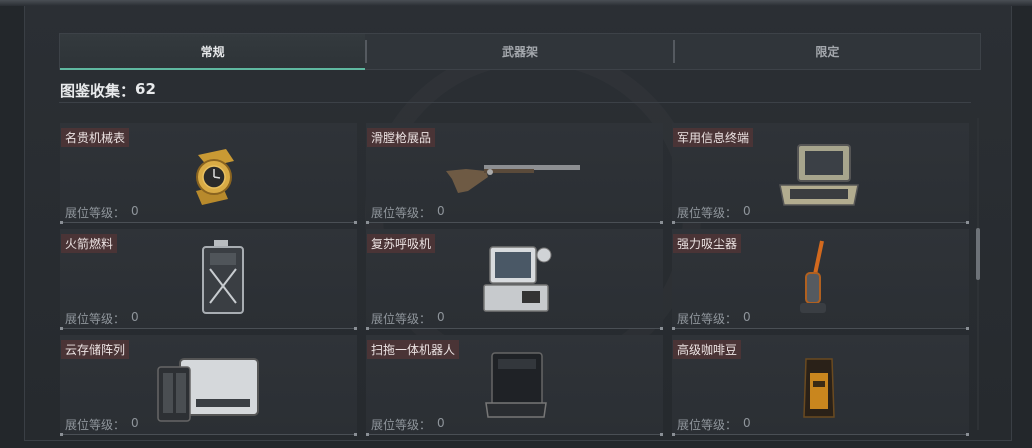 This screenshot has width=1032, height=448. I want to click on item-name: 复苏呼吸机, so click(401, 243).